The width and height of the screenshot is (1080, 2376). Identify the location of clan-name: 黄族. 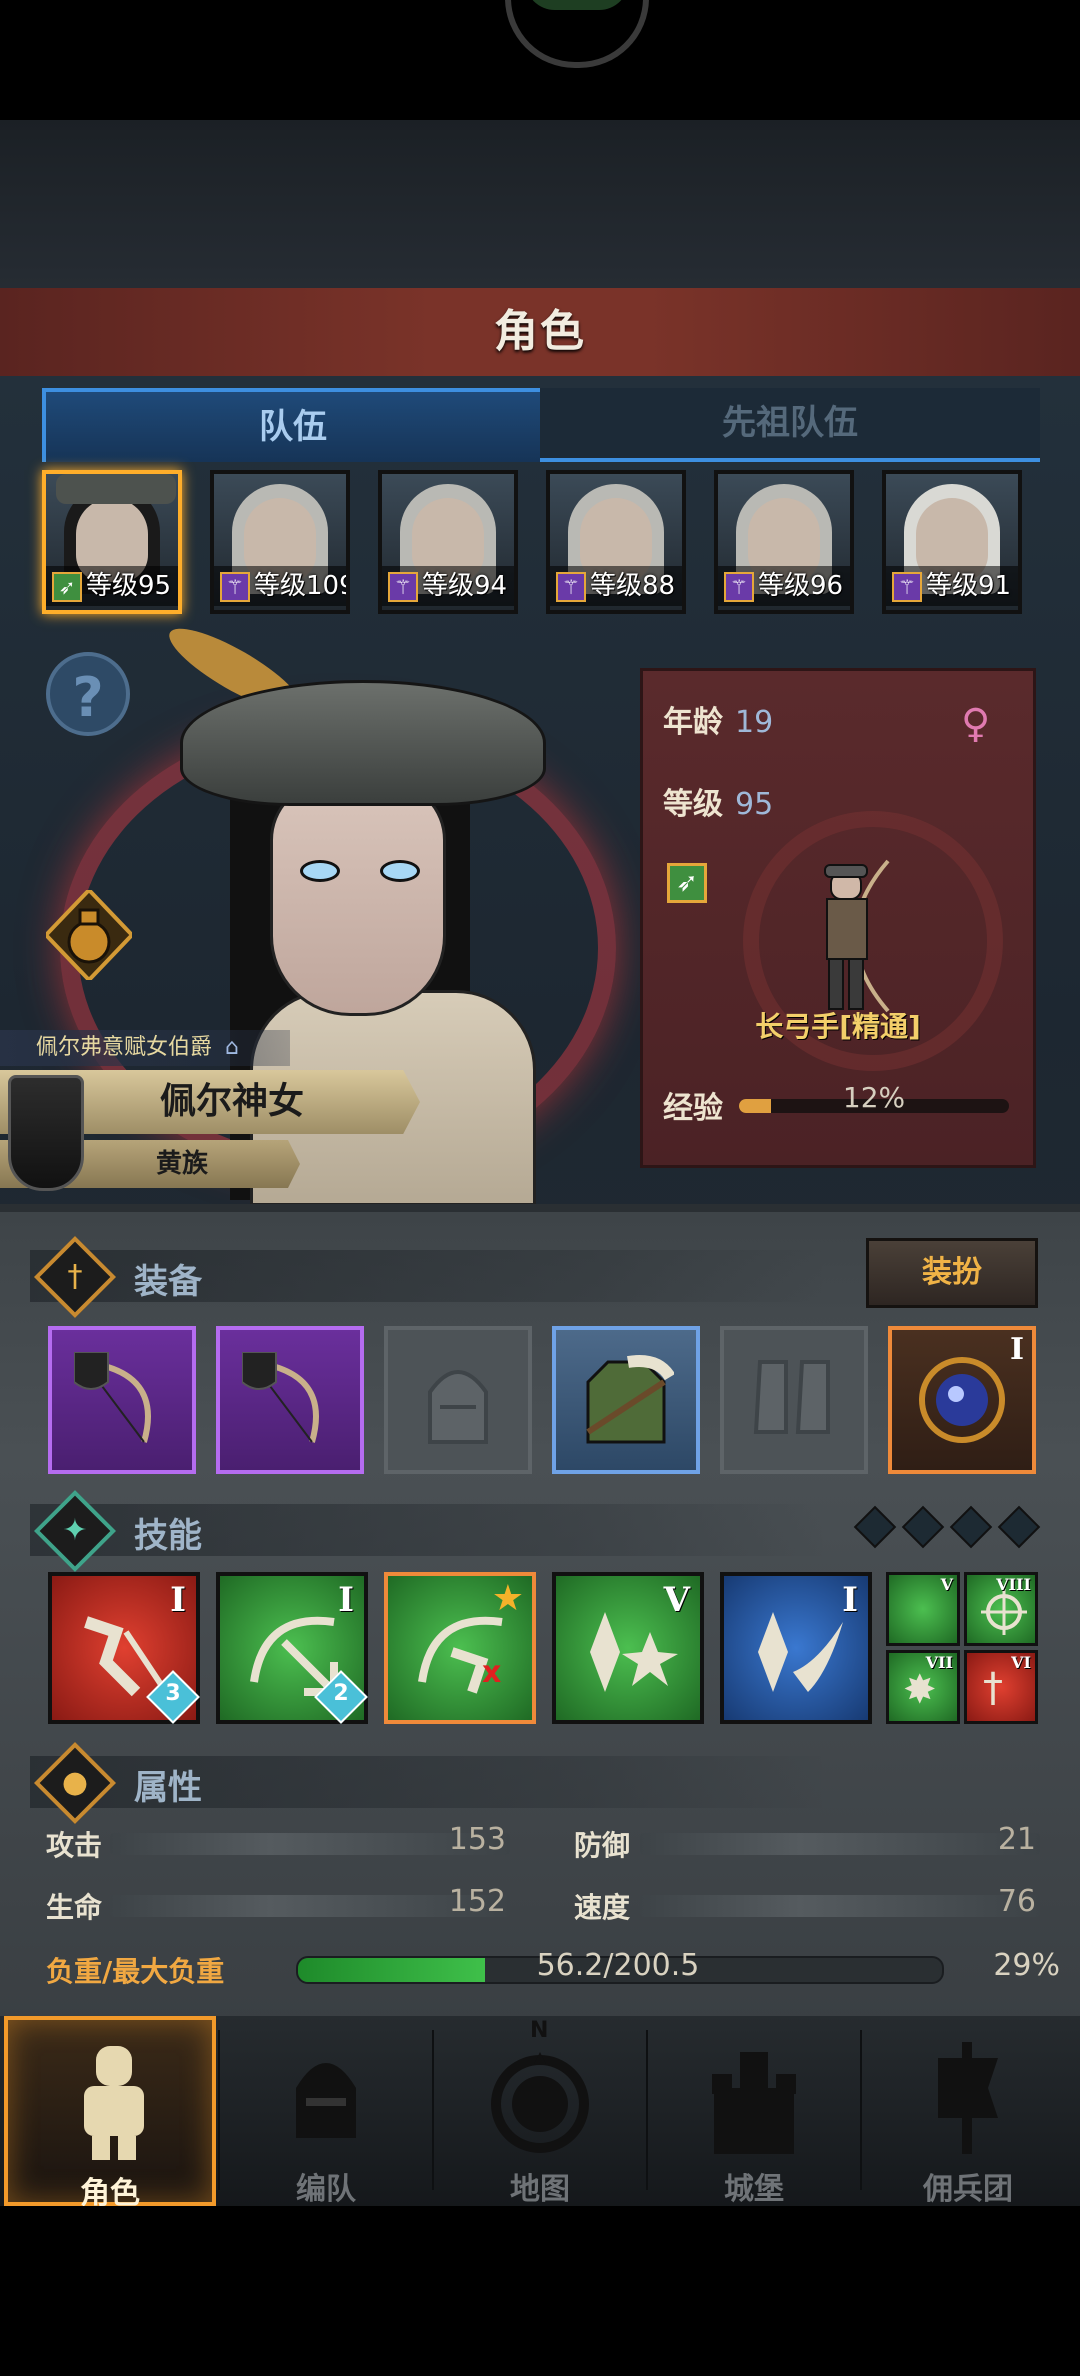
(182, 1164).